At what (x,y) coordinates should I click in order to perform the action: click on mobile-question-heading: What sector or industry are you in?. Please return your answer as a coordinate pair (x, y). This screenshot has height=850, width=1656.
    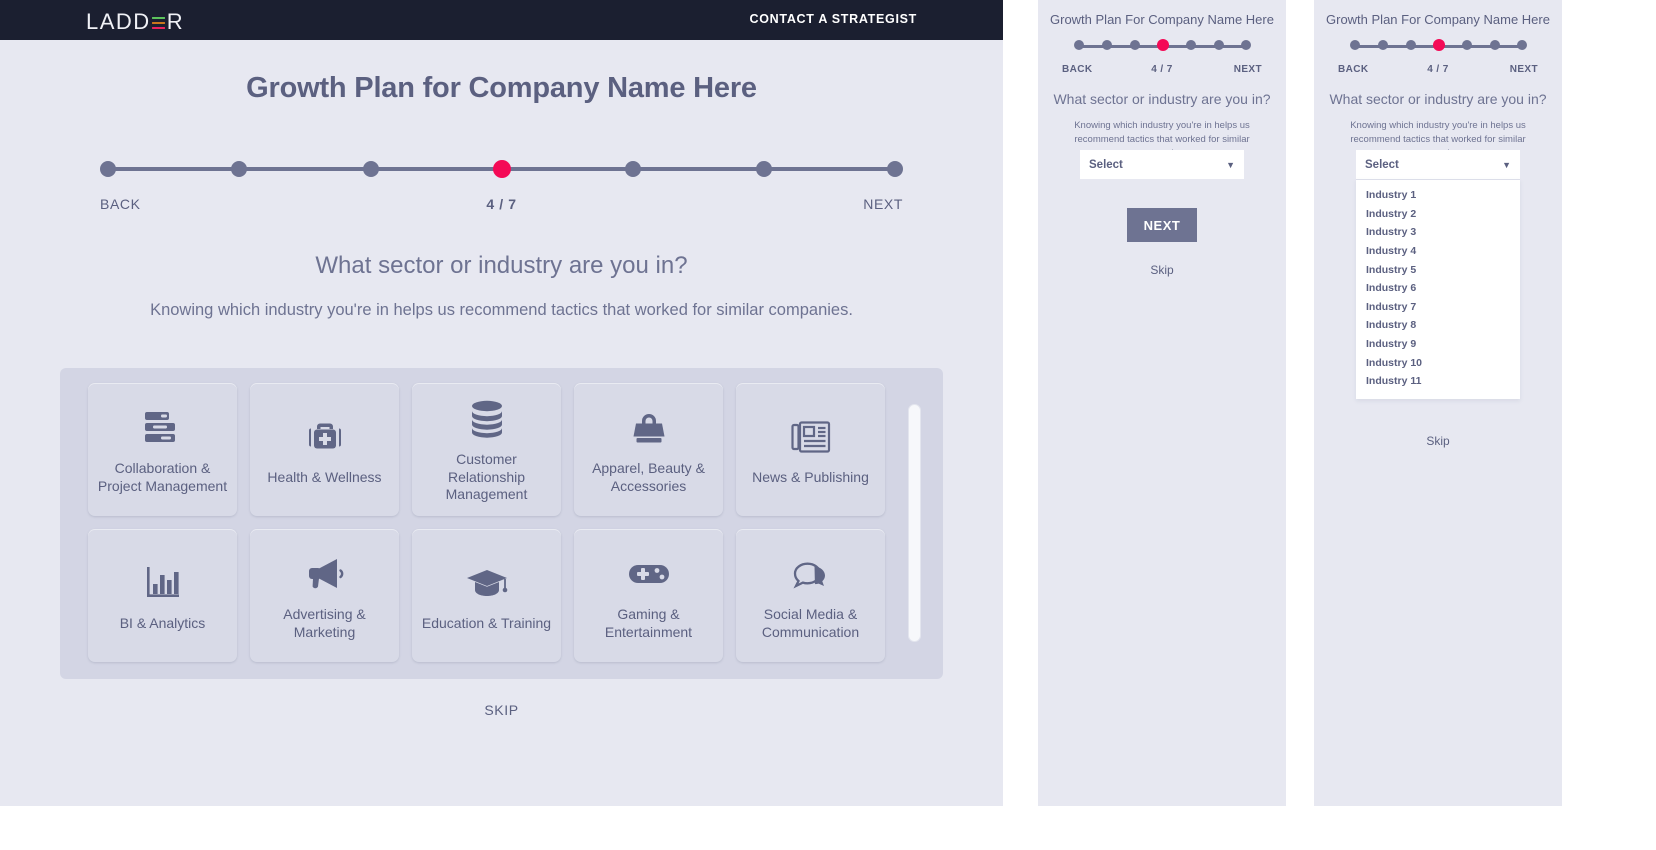
    Looking at the image, I should click on (1438, 99).